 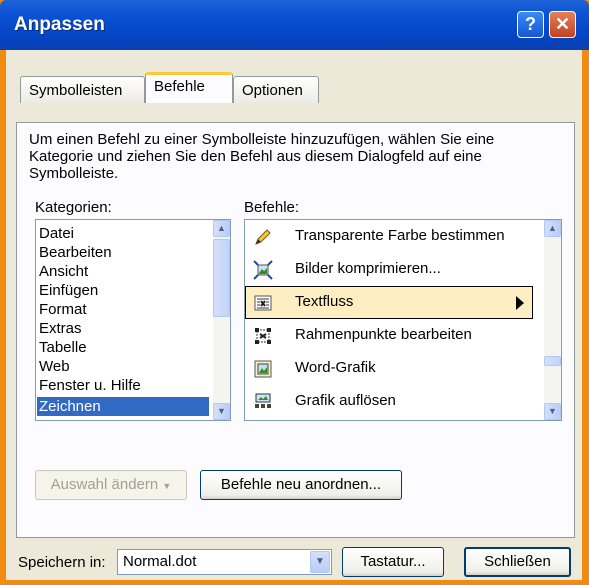 I want to click on tab-label: Optionen, so click(x=272, y=90).